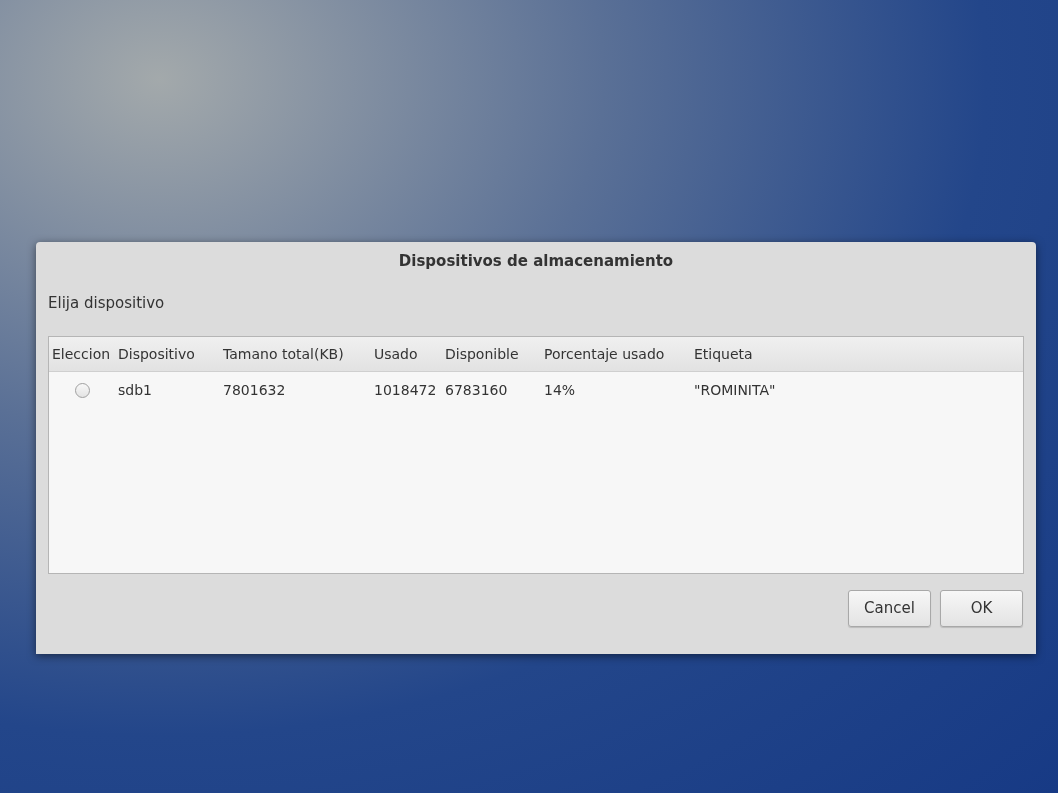  I want to click on column-header: Porcentaje usado, so click(604, 354).